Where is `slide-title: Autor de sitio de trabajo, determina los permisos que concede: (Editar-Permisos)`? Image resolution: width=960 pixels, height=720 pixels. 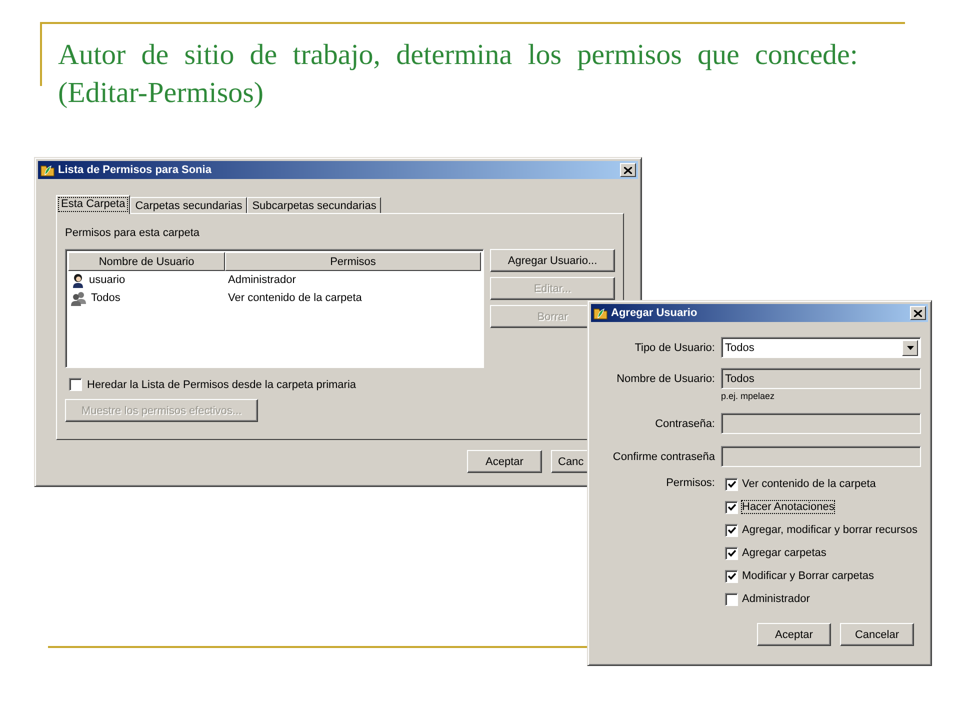
slide-title: Autor de sitio de trabajo, determina los permisos que concede: (Editar-Permisos) is located at coordinates (458, 74).